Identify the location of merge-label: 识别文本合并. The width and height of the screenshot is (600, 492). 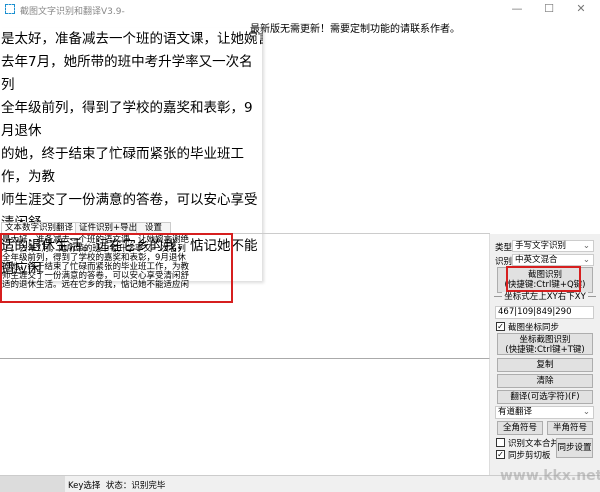
(534, 444).